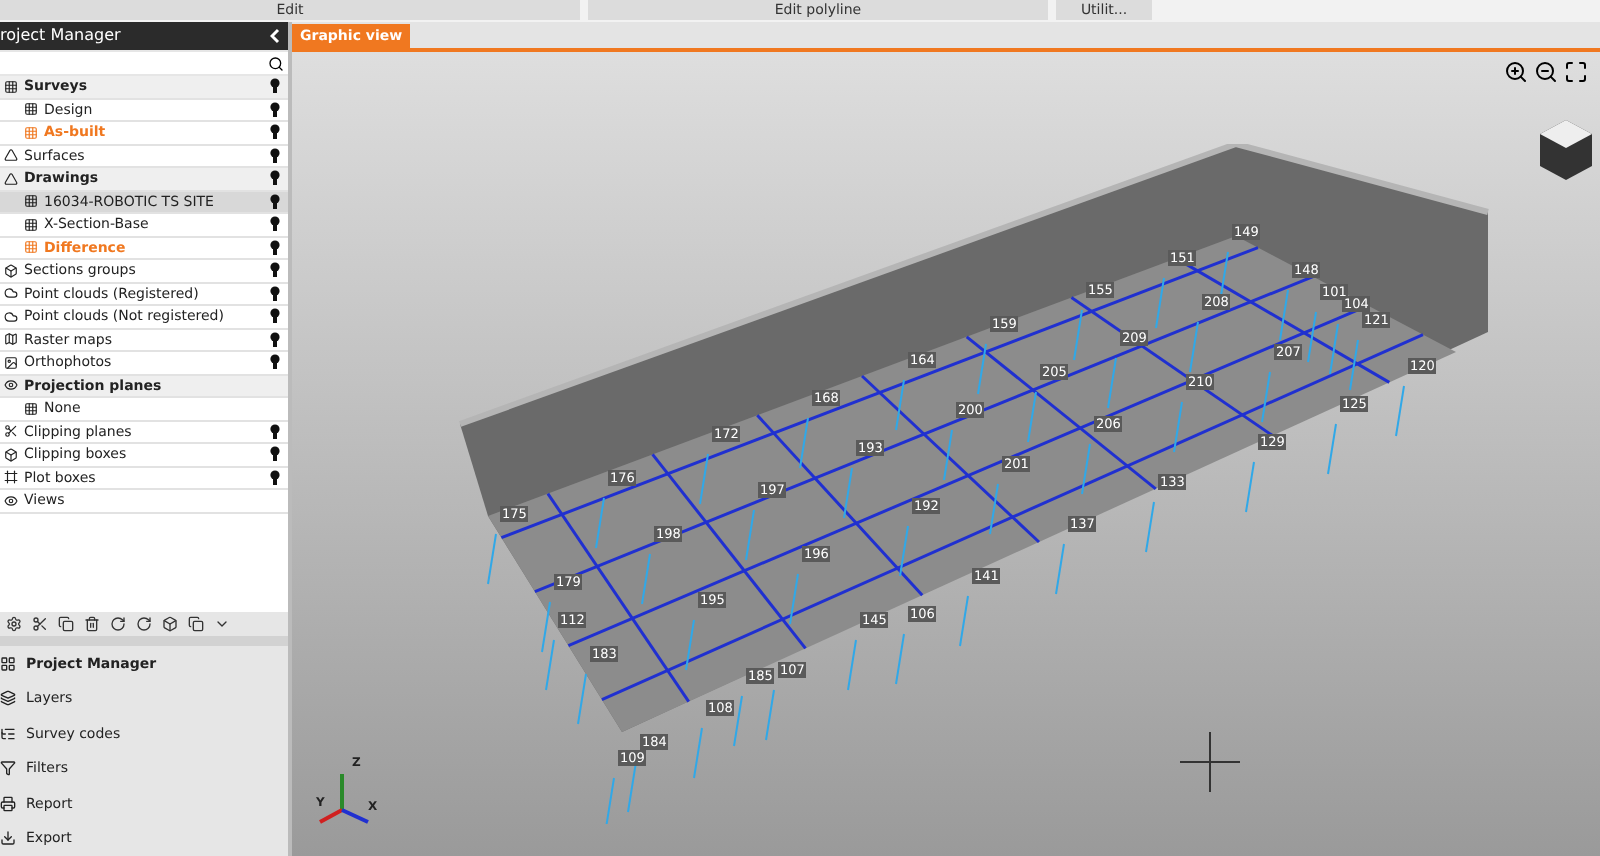 The height and width of the screenshot is (856, 1600). Describe the element at coordinates (1566, 150) in the screenshot. I see `view-cube-icon` at that location.